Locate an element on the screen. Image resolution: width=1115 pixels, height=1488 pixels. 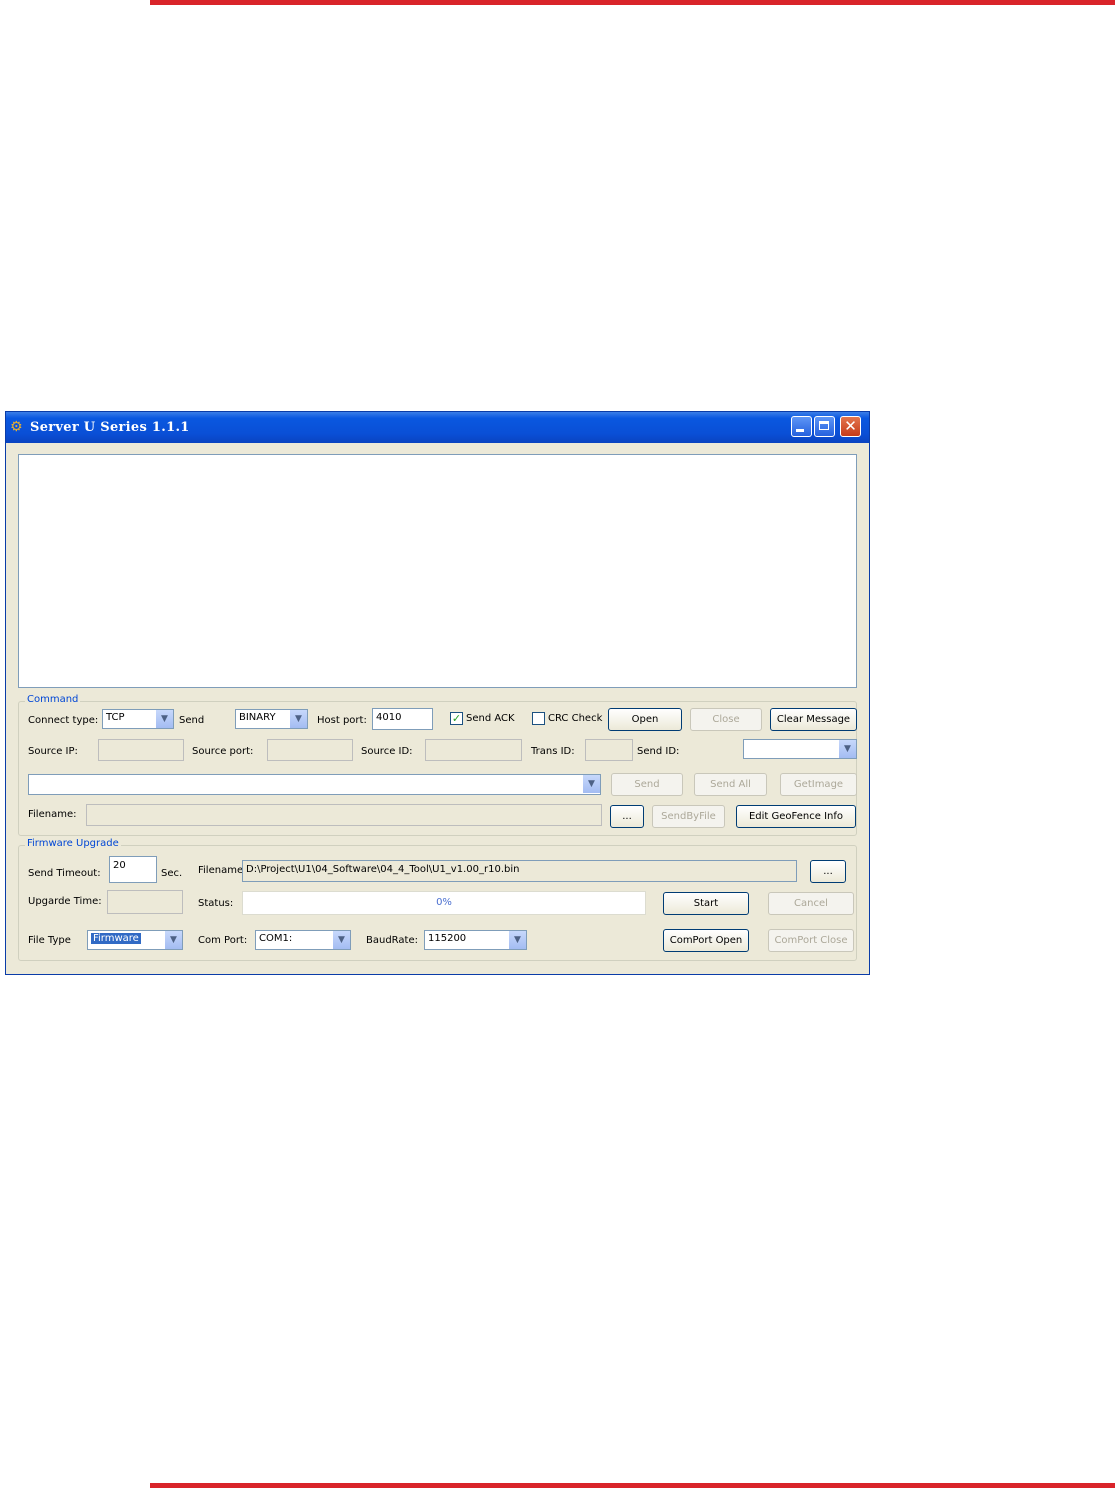
send-id-select: ▼ is located at coordinates (800, 749).